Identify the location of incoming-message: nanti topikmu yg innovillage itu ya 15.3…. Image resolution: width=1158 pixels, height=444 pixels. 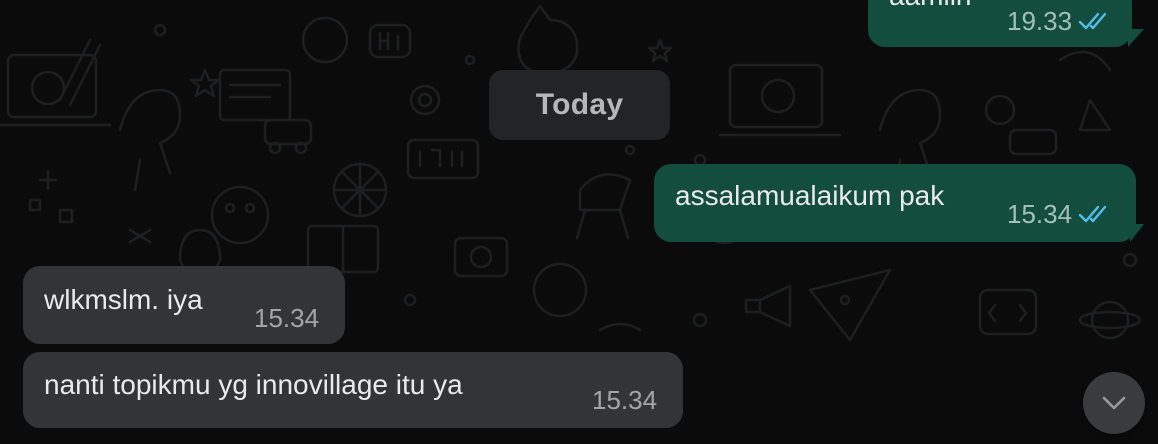
(353, 390).